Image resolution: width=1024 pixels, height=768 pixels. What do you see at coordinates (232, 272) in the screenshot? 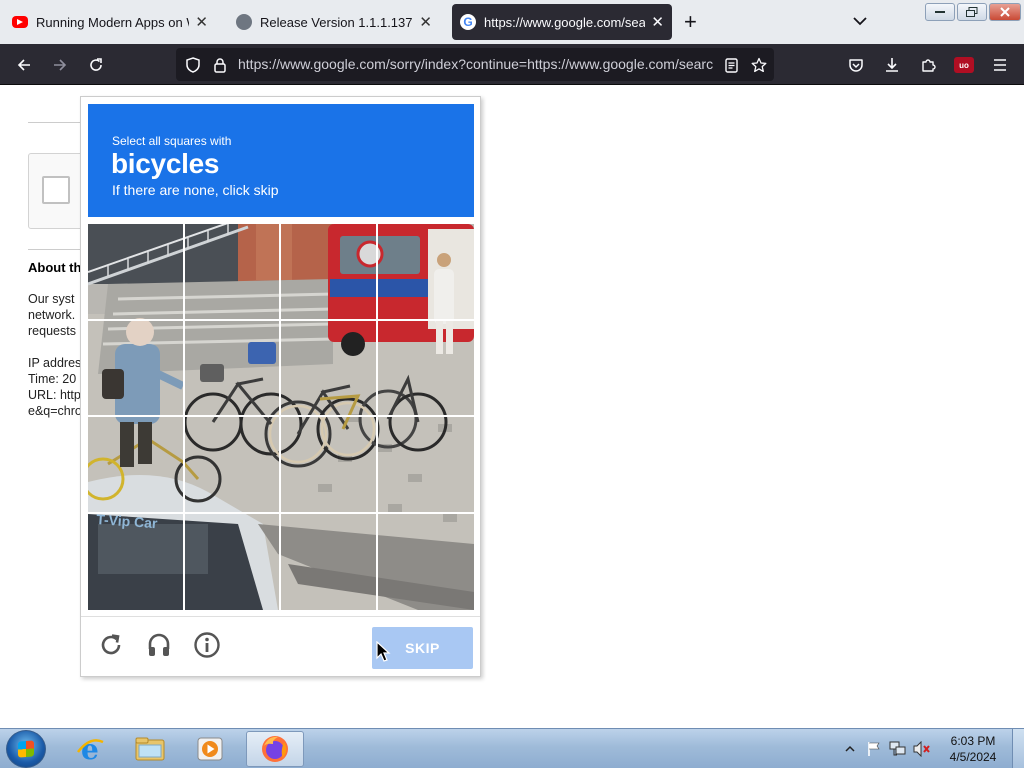
I see `image-tile-r1-c2` at bounding box center [232, 272].